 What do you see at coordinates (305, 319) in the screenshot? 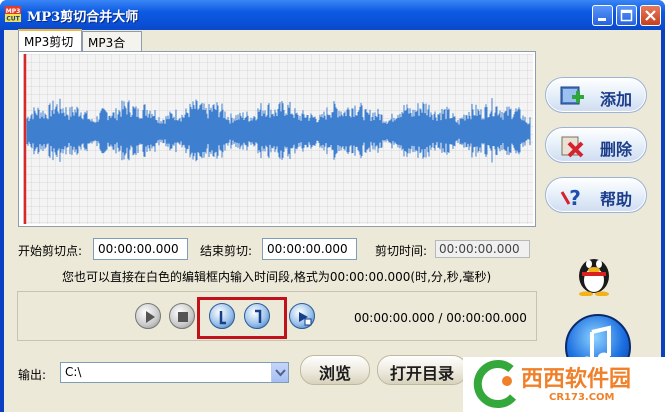
I see `cut-play-icon` at bounding box center [305, 319].